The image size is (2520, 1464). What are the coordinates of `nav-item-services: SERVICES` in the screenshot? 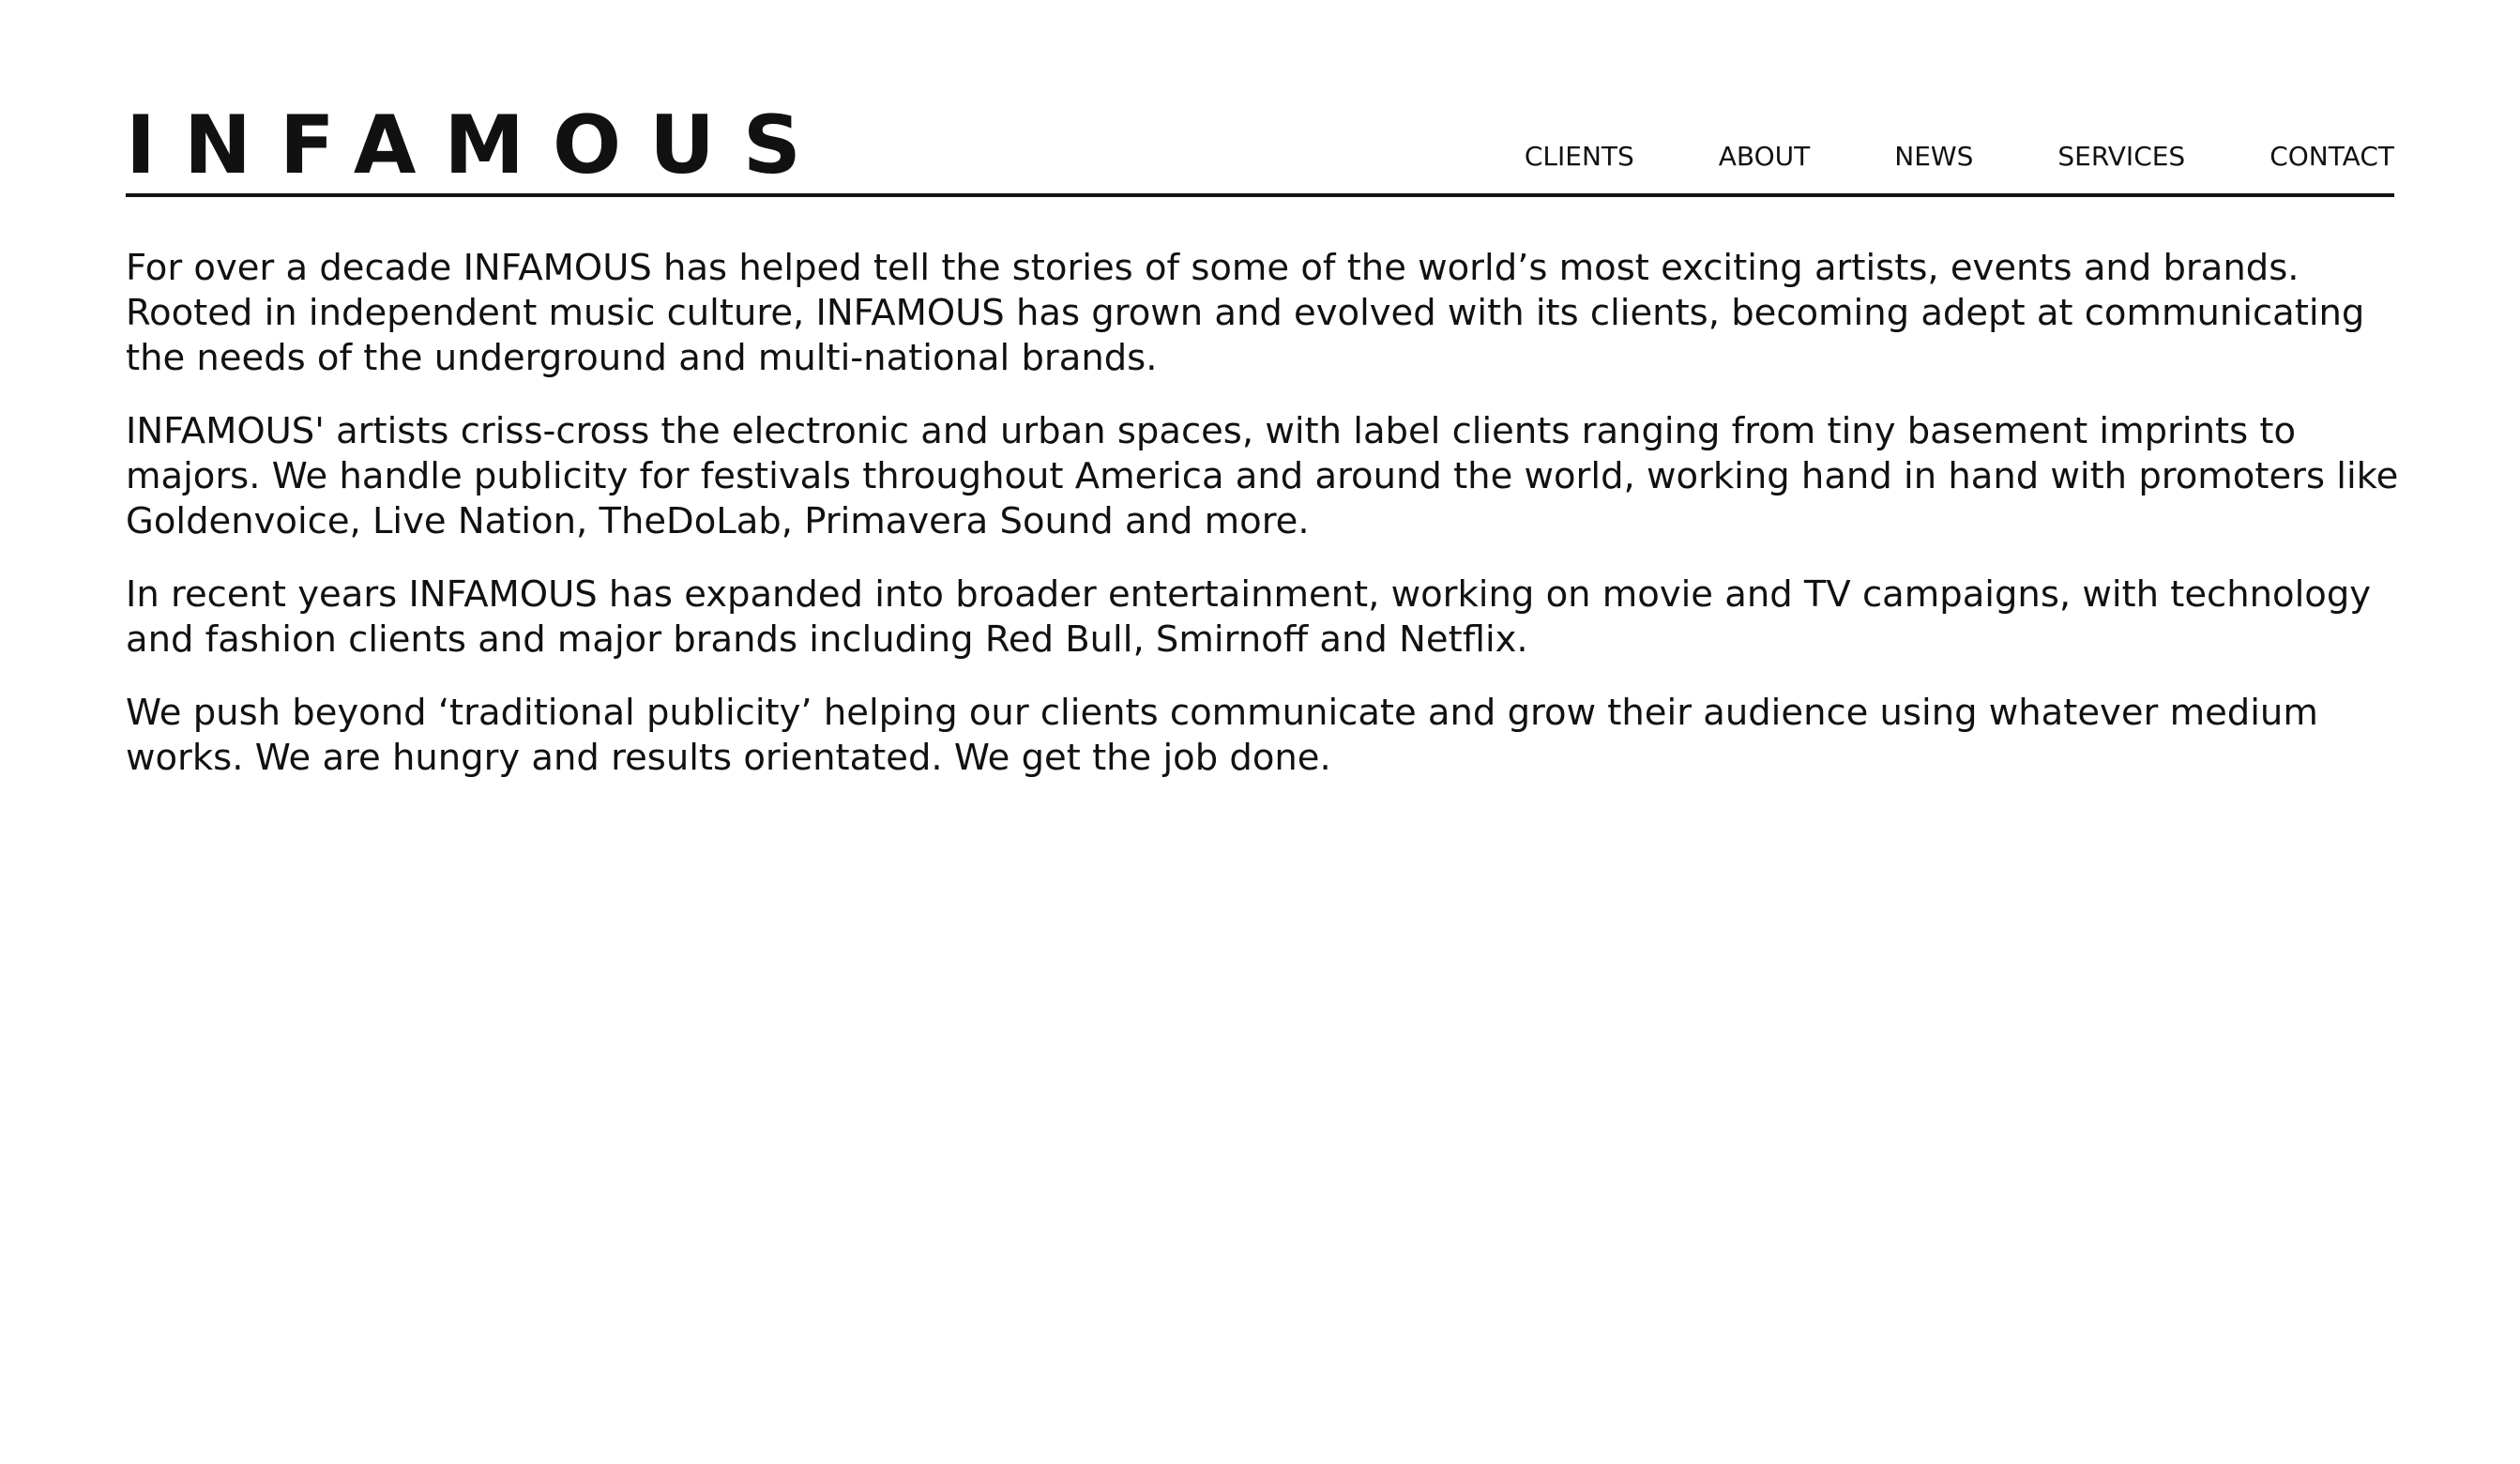 It's located at (2121, 157).